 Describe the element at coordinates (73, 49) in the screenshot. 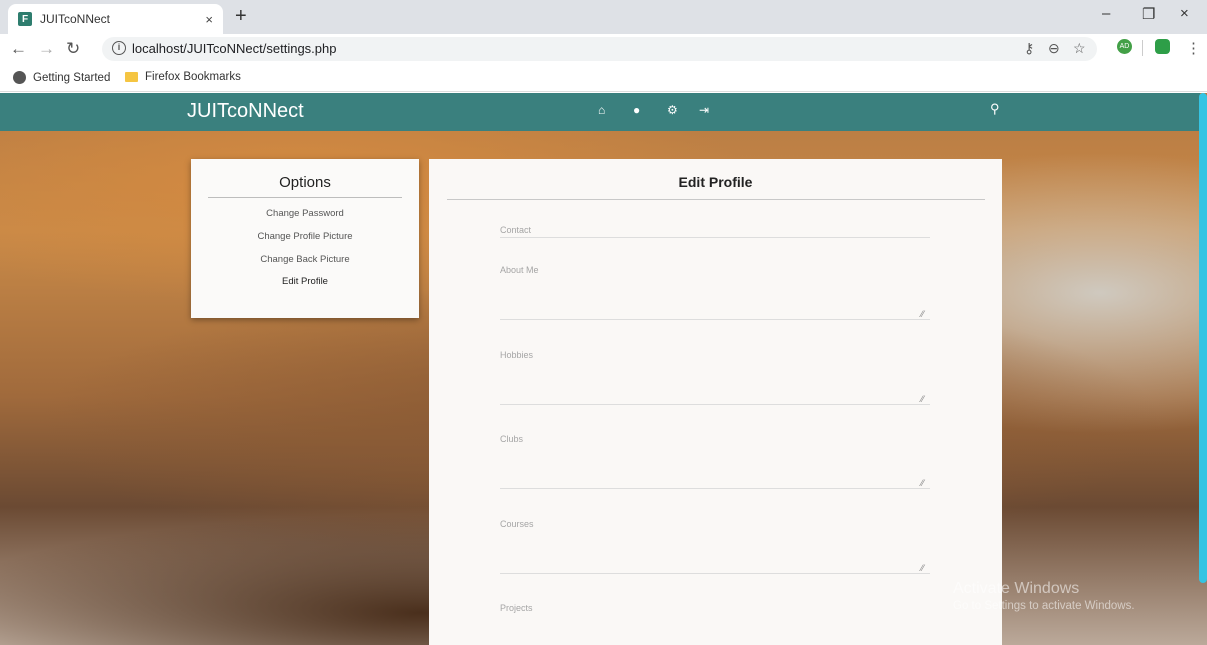

I see `reload-icon: ↻` at that location.